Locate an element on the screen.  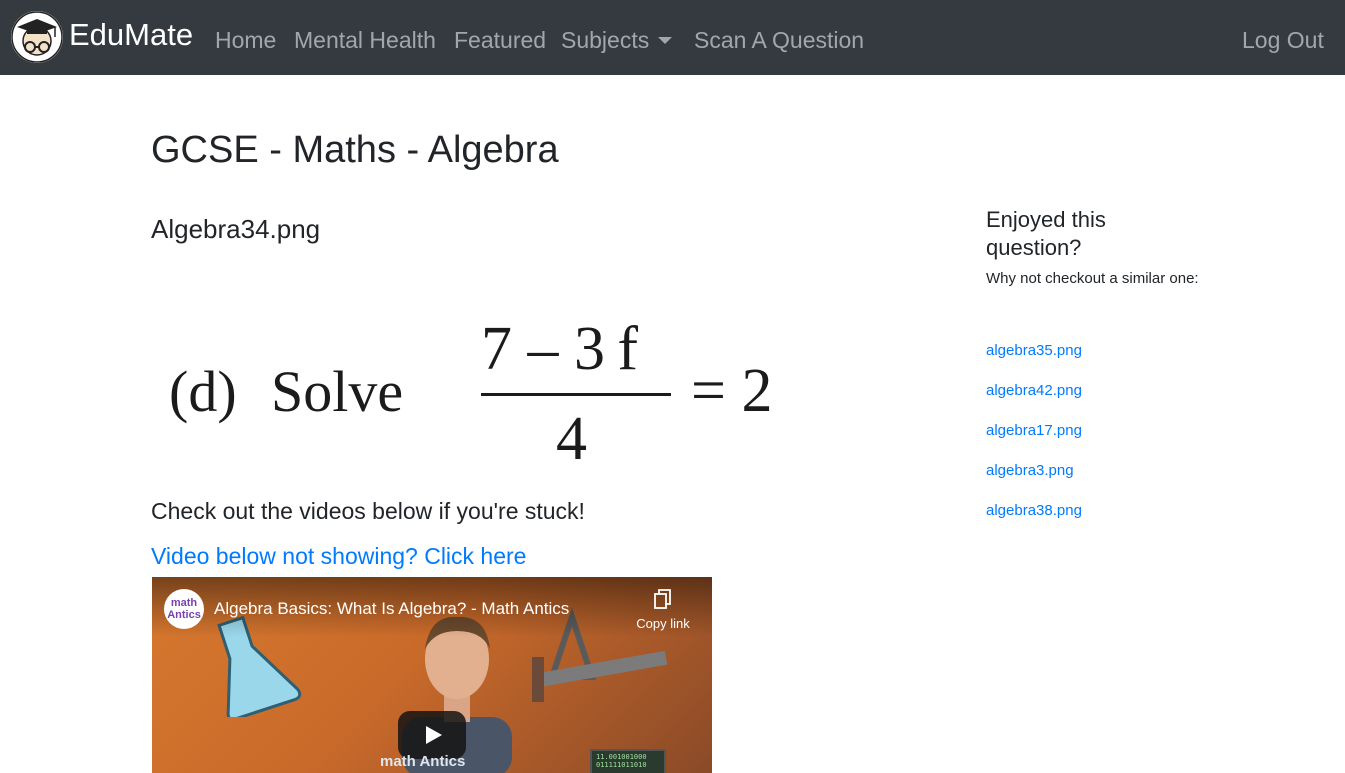
brand-link: EduMate is located at coordinates (102, 37).